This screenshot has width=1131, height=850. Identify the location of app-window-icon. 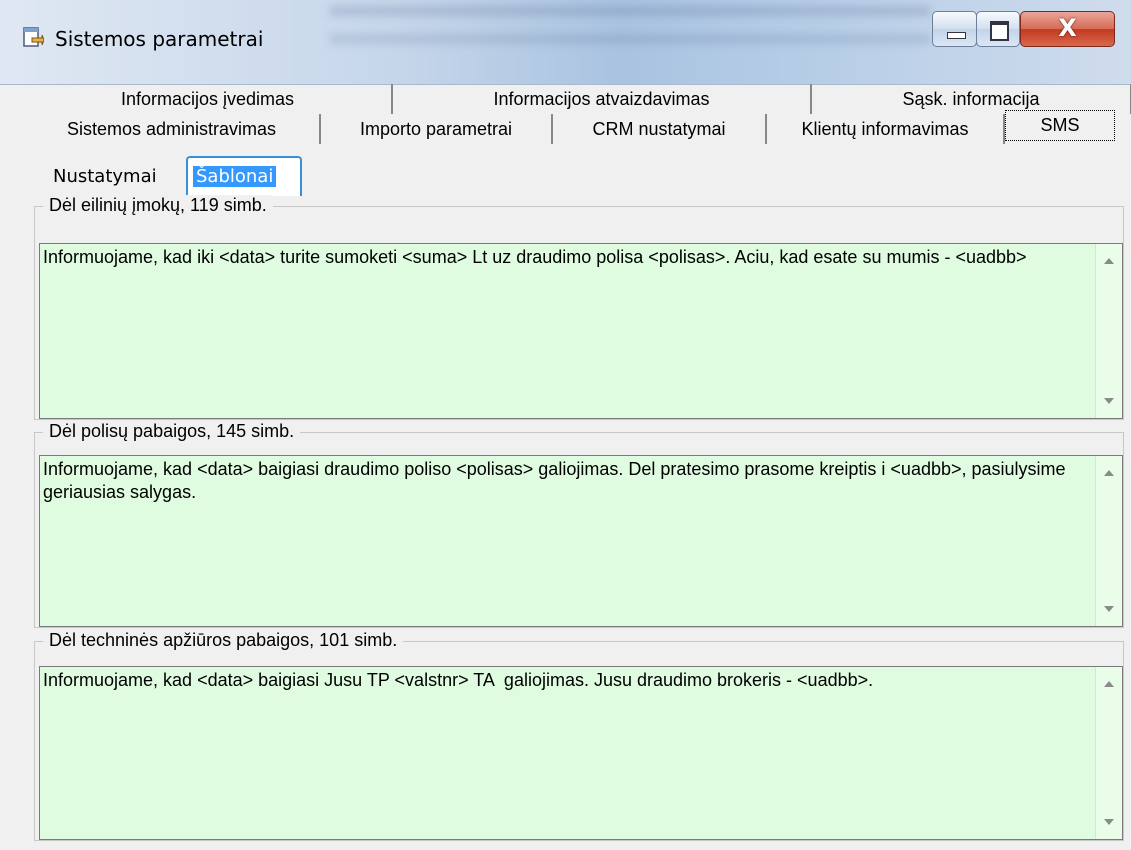
(33, 37).